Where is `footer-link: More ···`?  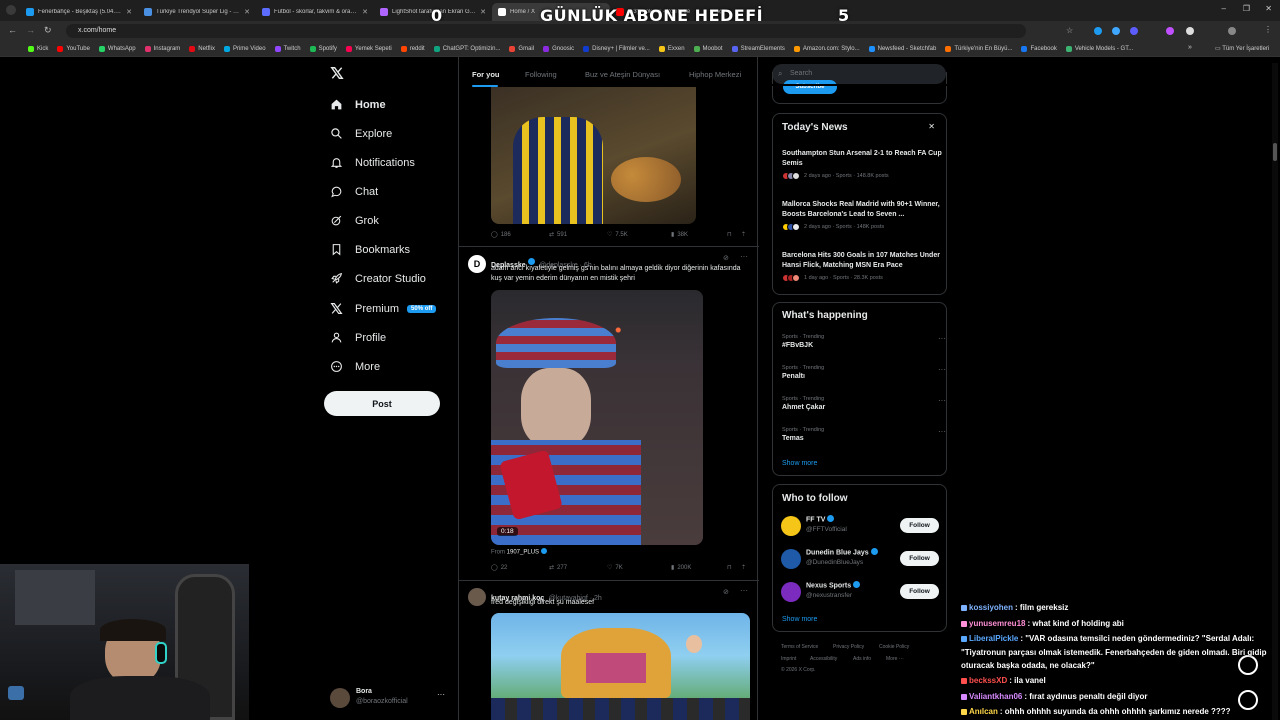
footer-link: More ··· is located at coordinates (895, 659).